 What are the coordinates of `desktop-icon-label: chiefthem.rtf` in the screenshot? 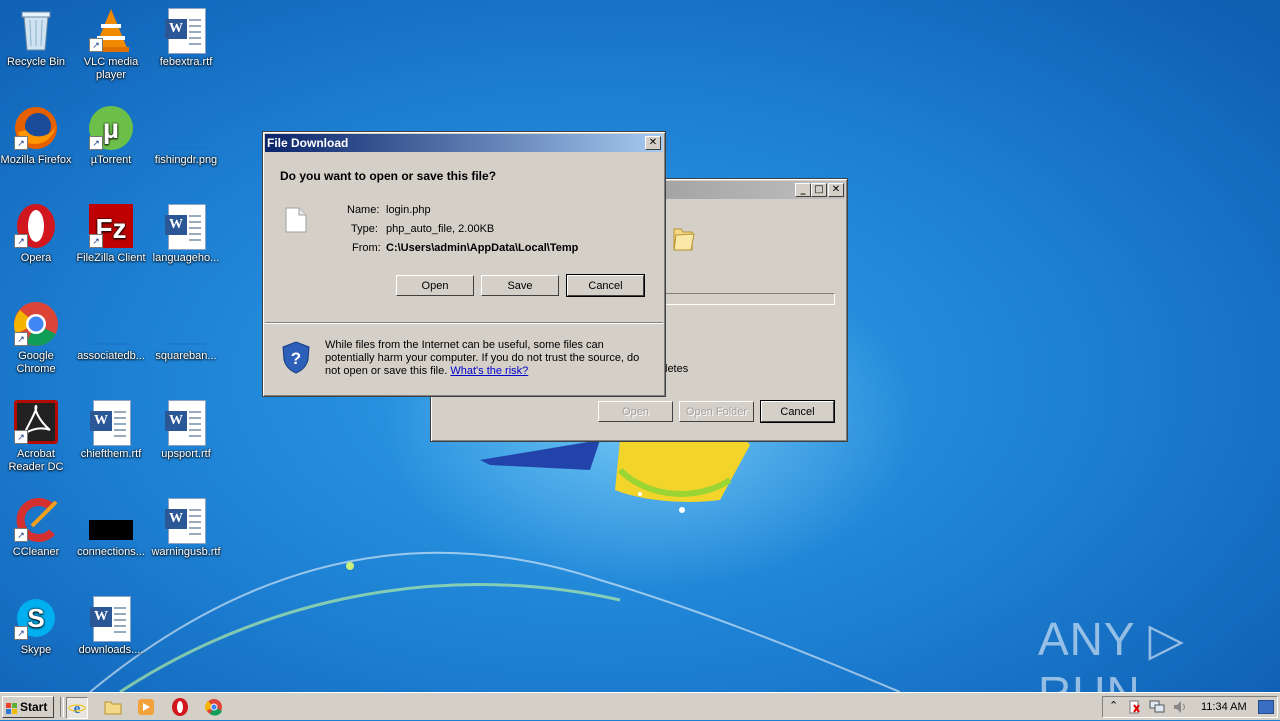 It's located at (111, 454).